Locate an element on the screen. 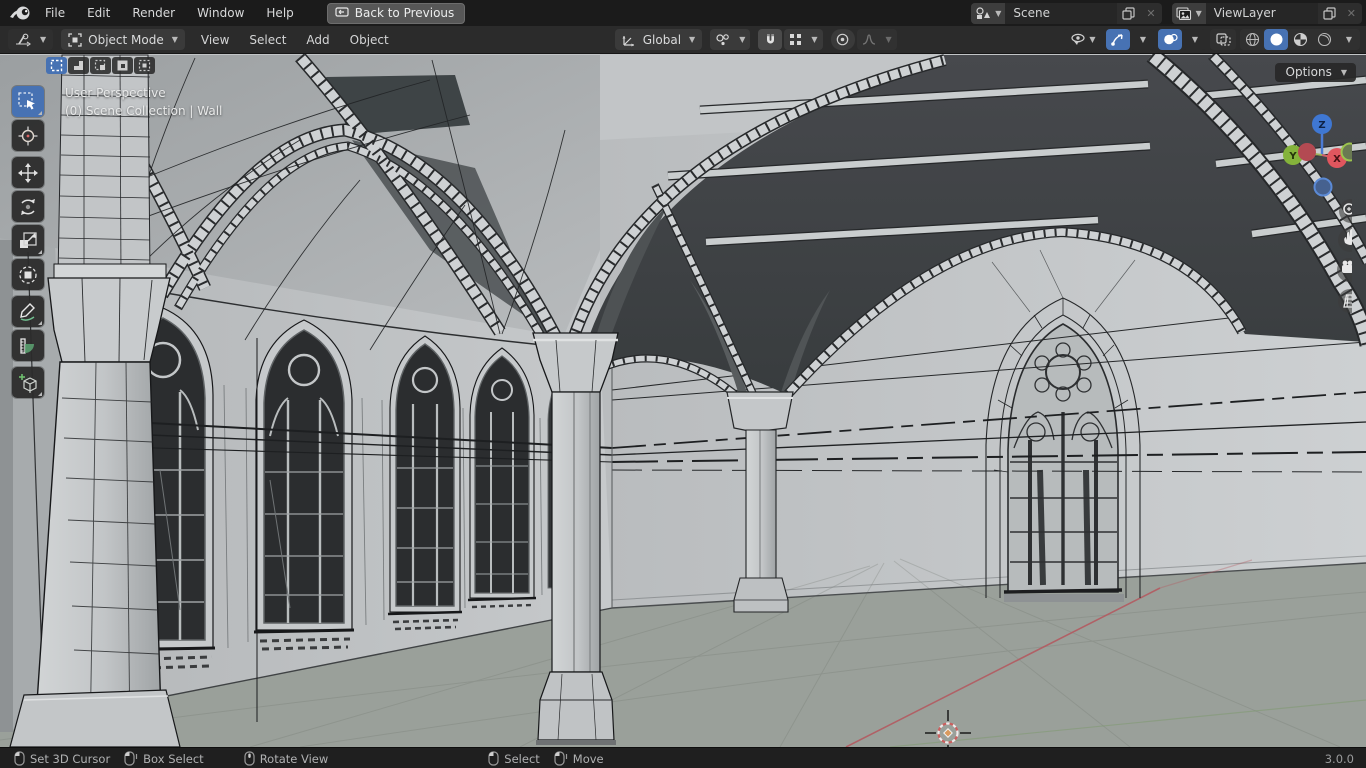 The width and height of the screenshot is (1366, 768). viewlayer-browse-button: ▼ is located at coordinates (1188, 13).